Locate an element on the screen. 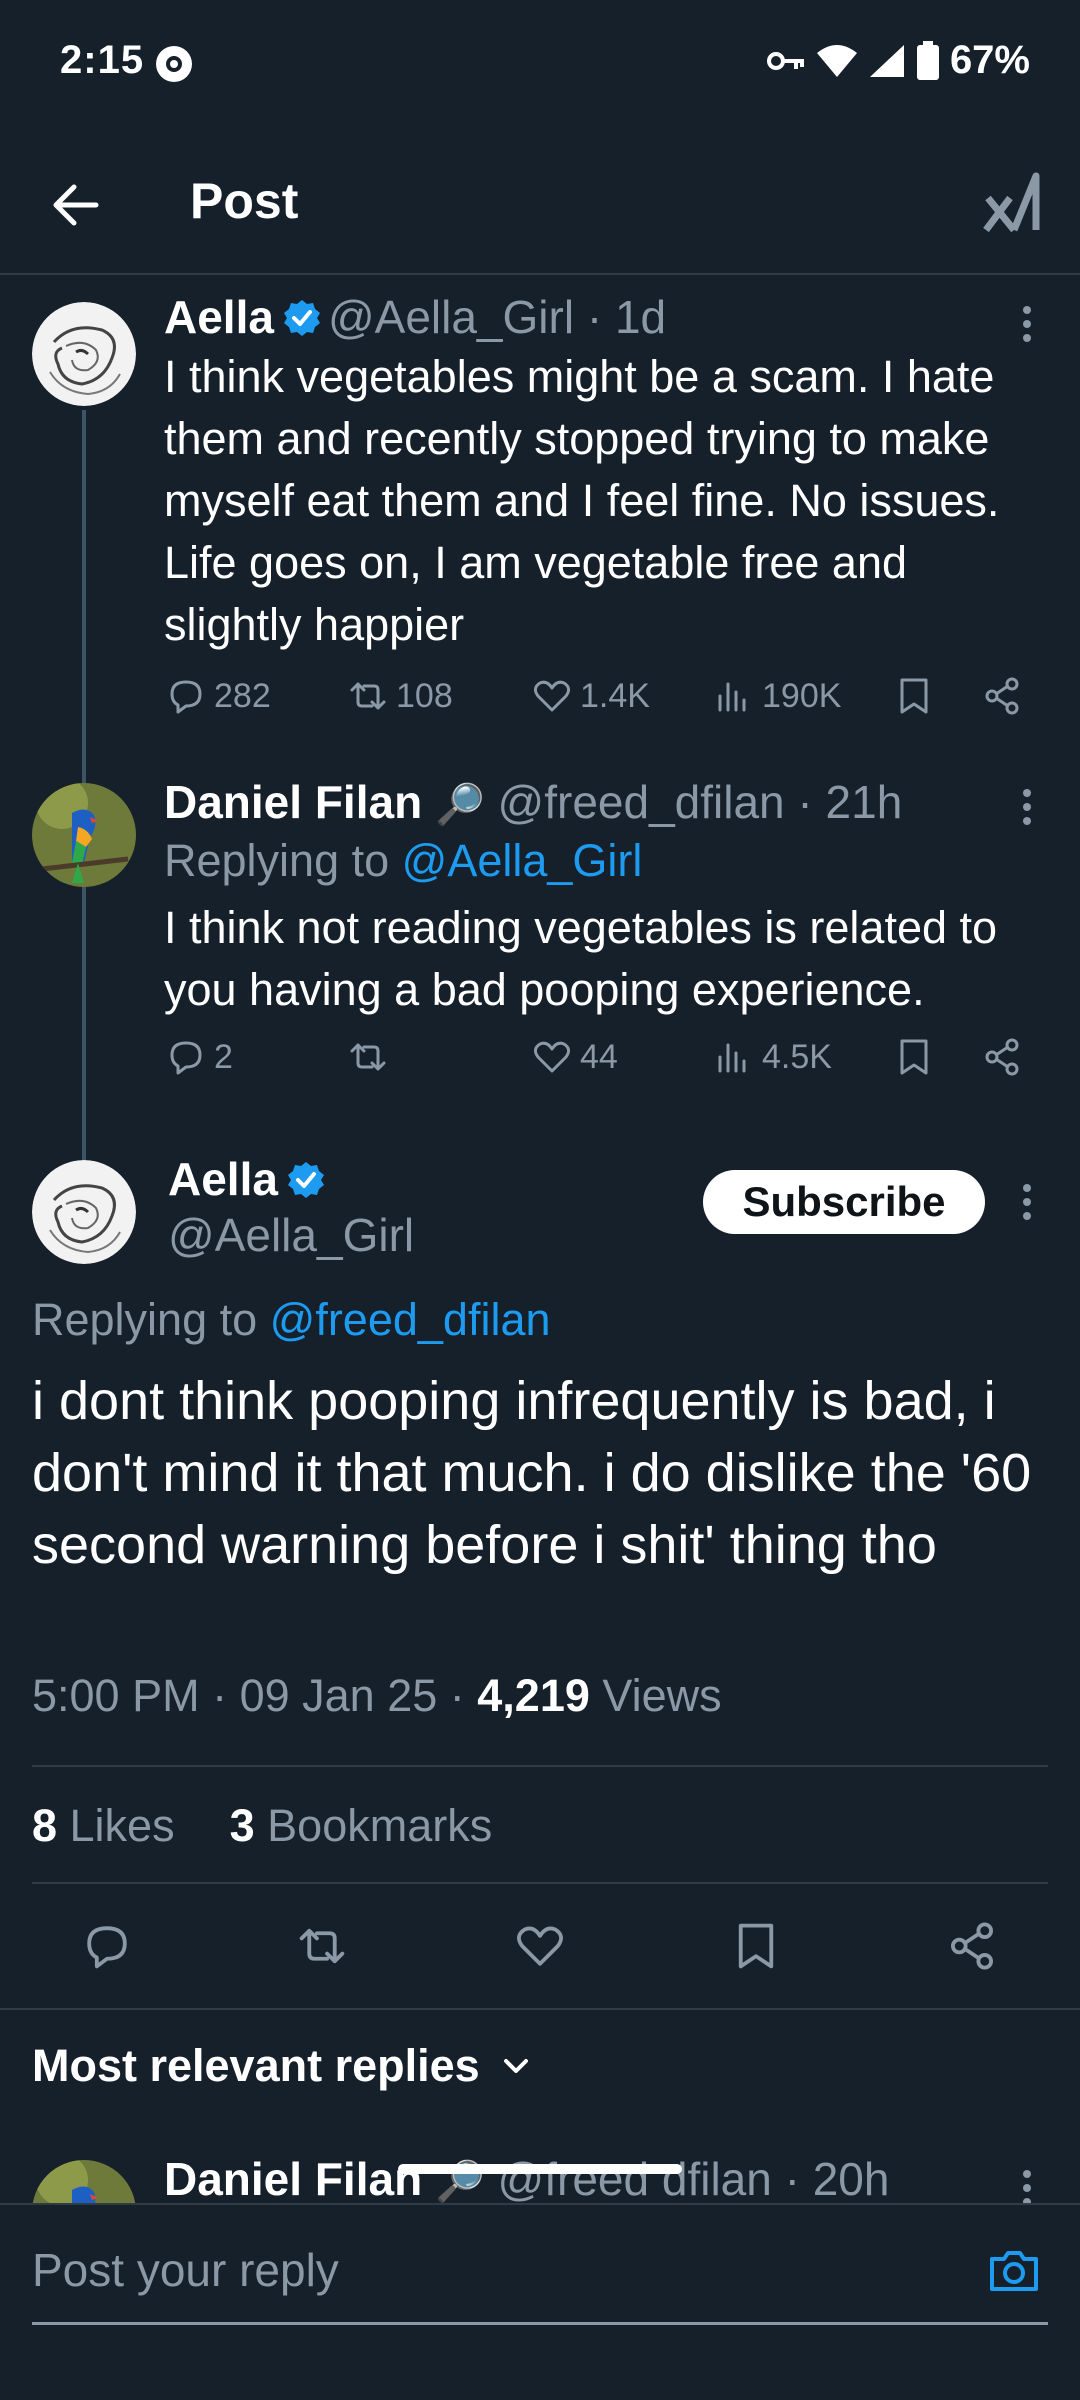 The image size is (1080, 2400). likes-label: Likes is located at coordinates (116, 1825).